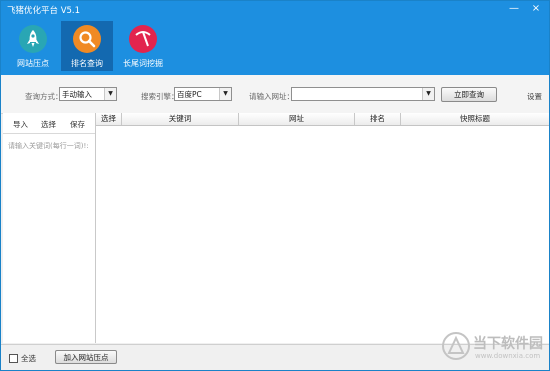 Image resolution: width=550 pixels, height=371 pixels. I want to click on nav-label: 长尾词挖掘, so click(143, 63).